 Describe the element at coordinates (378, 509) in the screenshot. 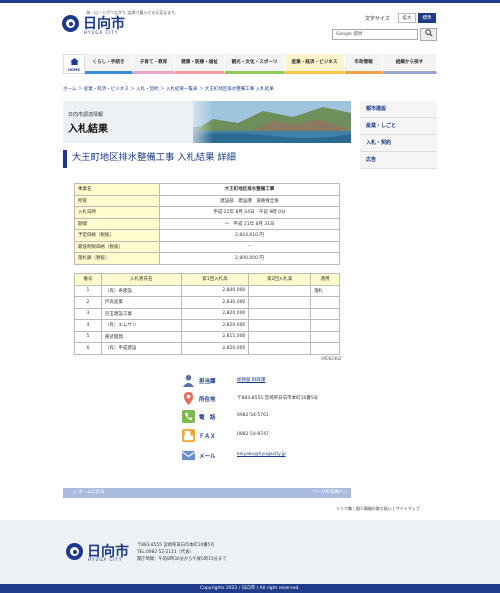

I see `footer-links: リンク集 | 個人情報の取り扱い | サイトマップ` at that location.